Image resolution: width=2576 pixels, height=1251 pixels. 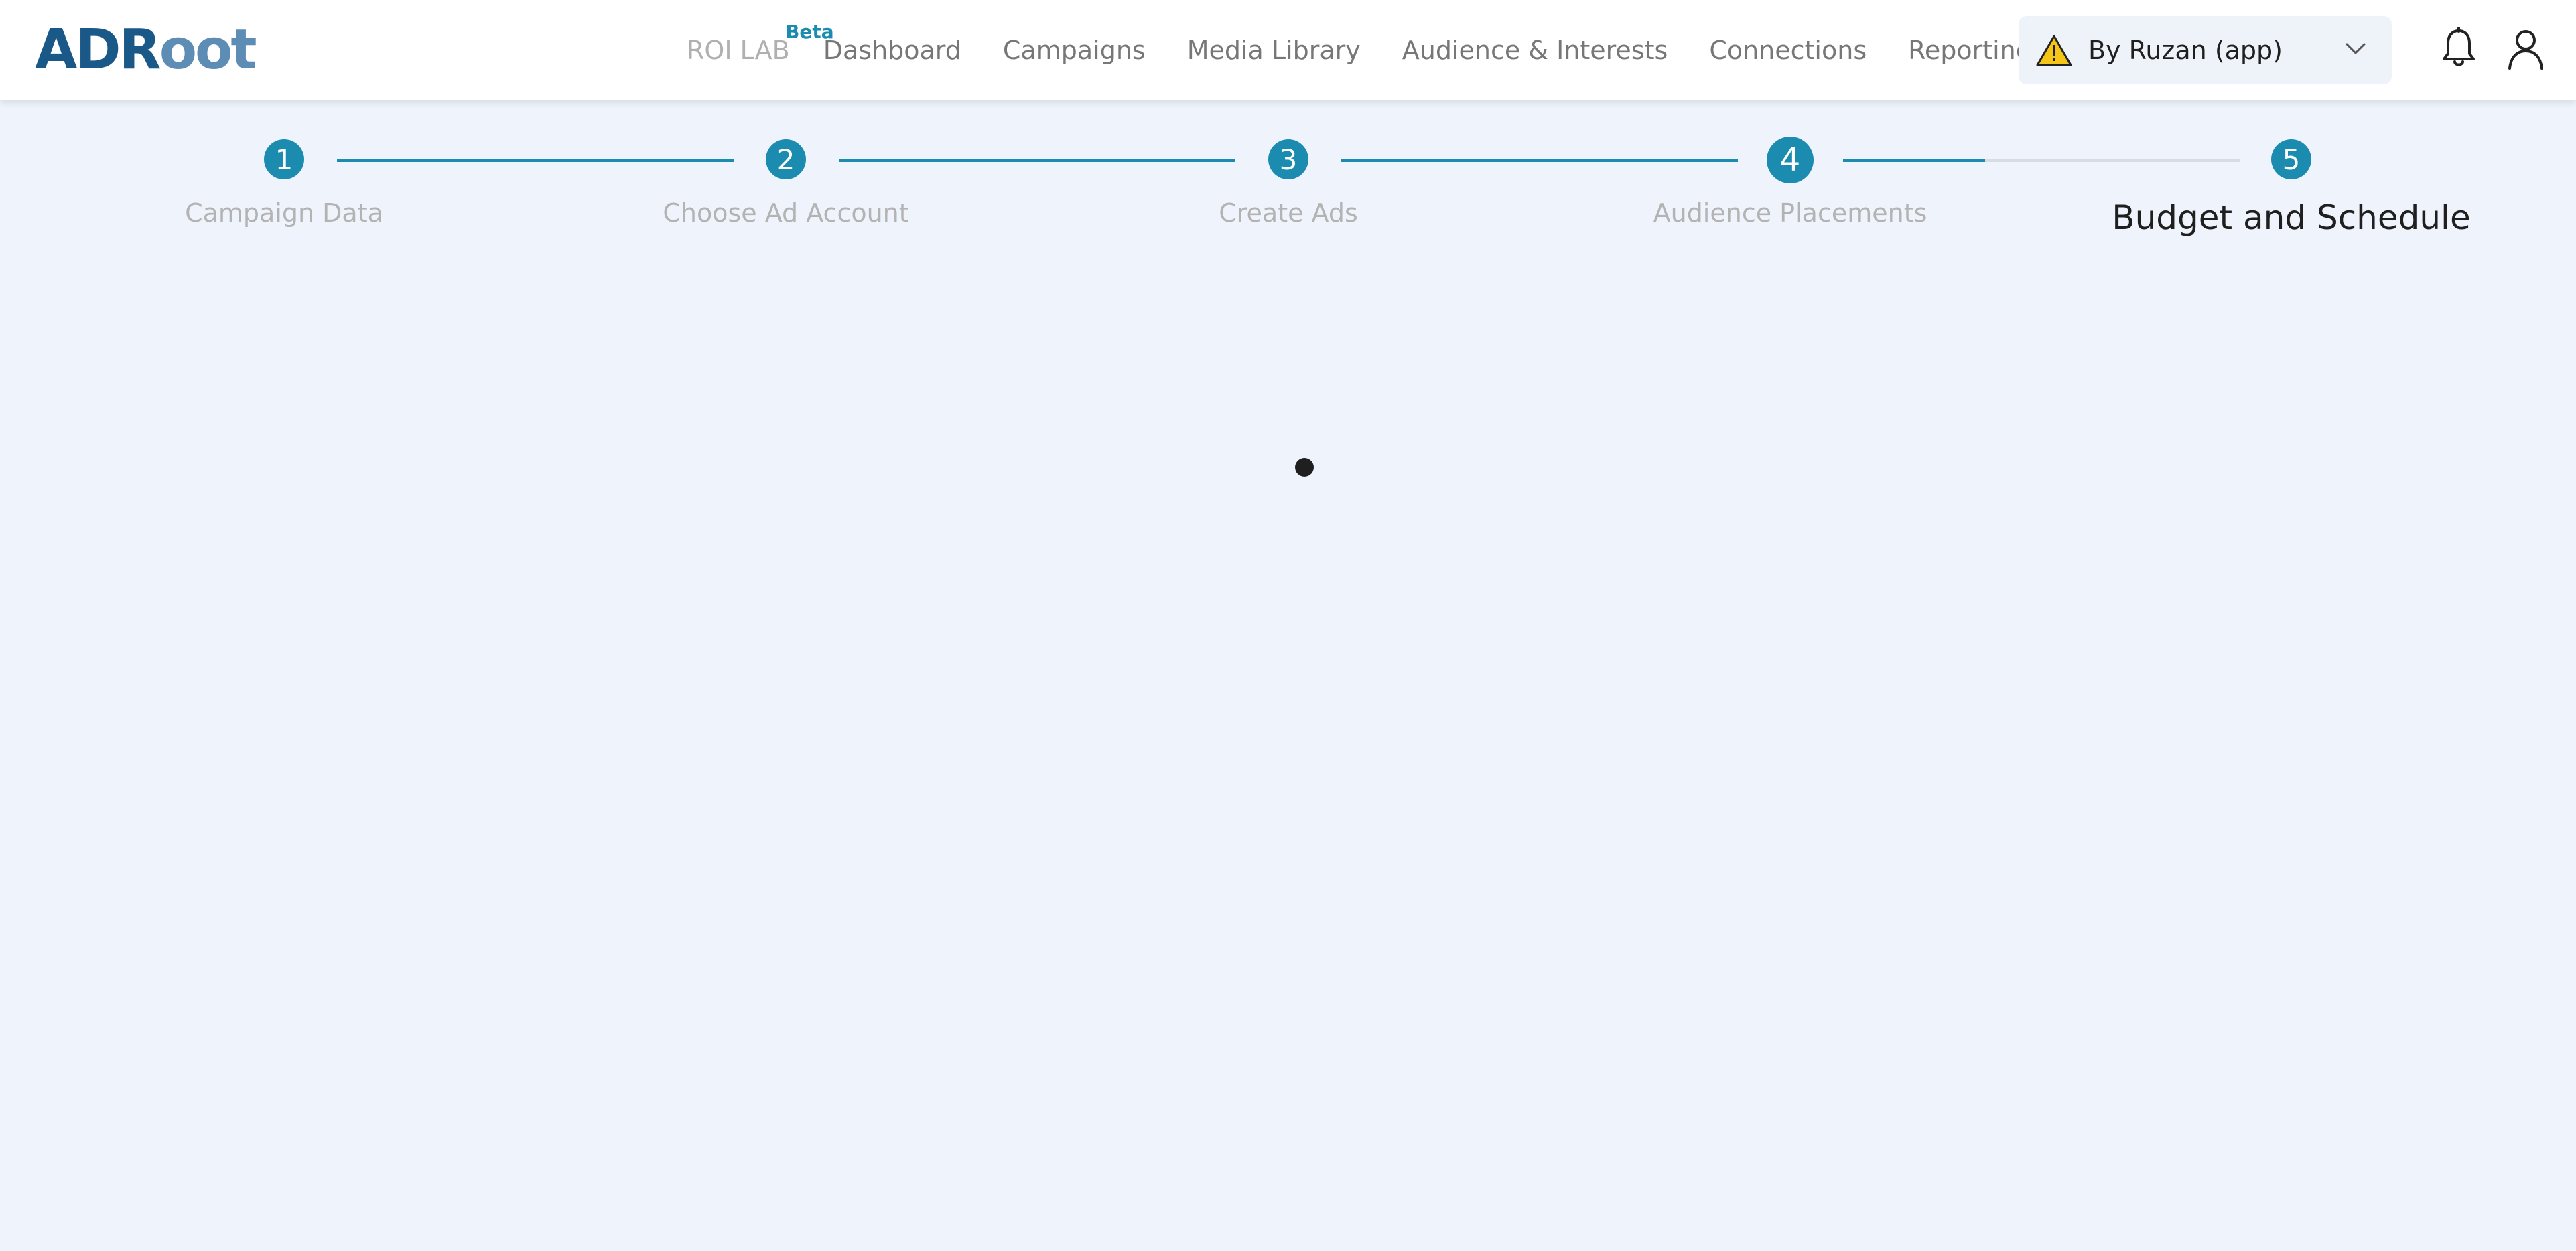 I want to click on logo-part-r: R, so click(x=140, y=50).